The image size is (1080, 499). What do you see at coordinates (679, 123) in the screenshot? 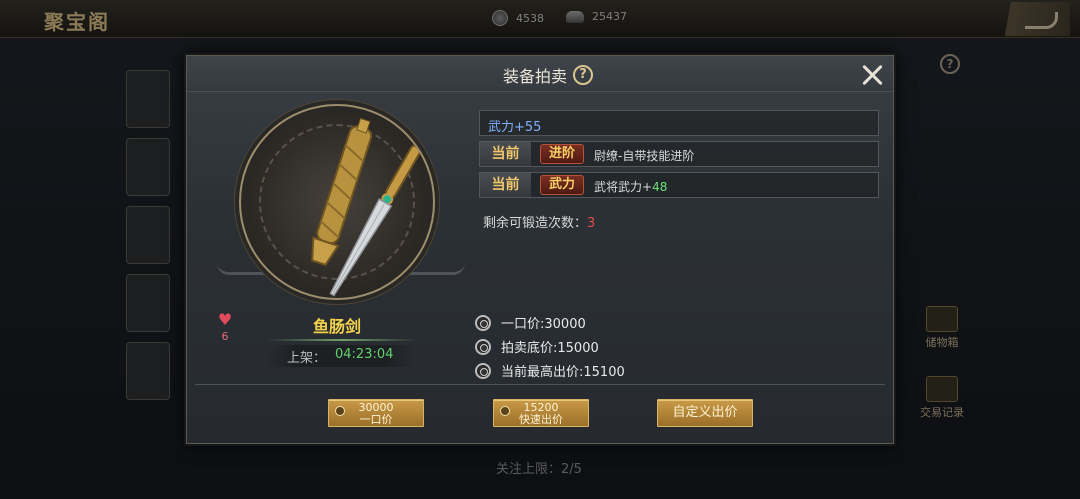
I see `main-stat-row: 武力+55` at bounding box center [679, 123].